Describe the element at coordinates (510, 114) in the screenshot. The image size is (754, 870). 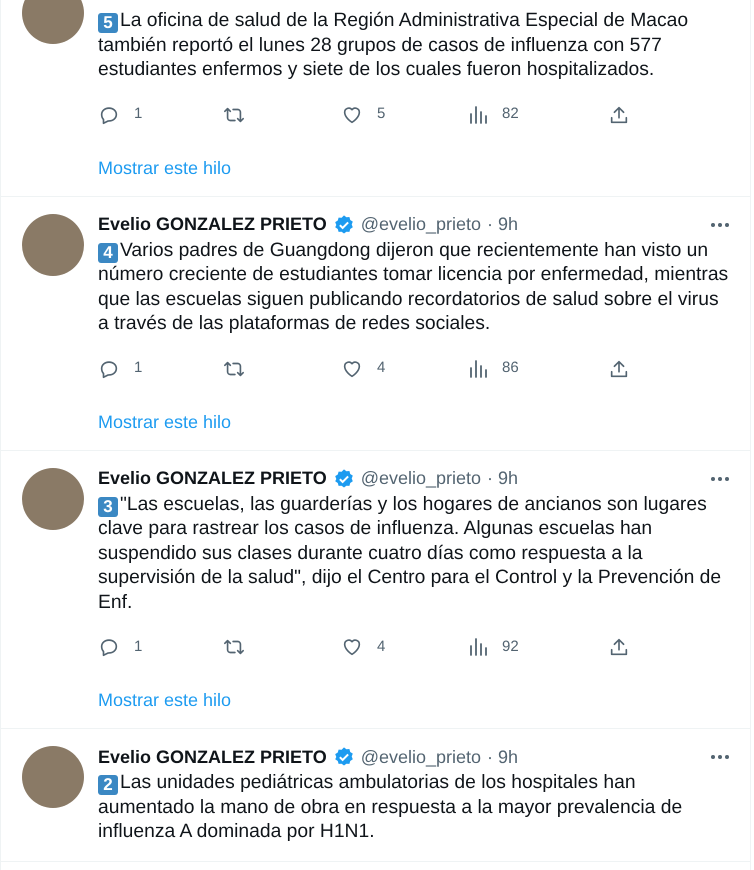
I see `view-count: 82` at that location.